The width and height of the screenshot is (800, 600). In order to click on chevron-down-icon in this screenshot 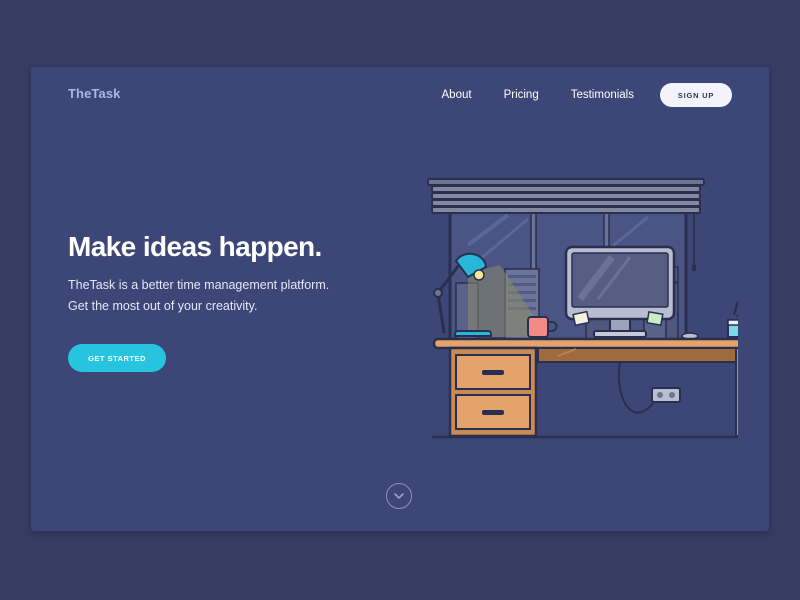, I will do `click(399, 496)`.